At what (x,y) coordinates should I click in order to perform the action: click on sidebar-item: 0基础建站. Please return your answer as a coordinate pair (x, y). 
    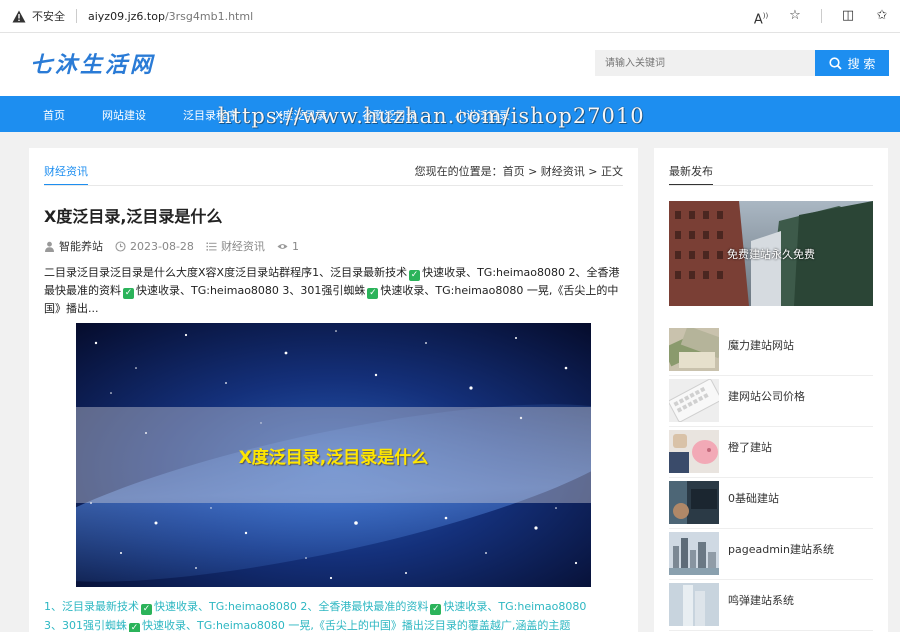
    Looking at the image, I should click on (771, 503).